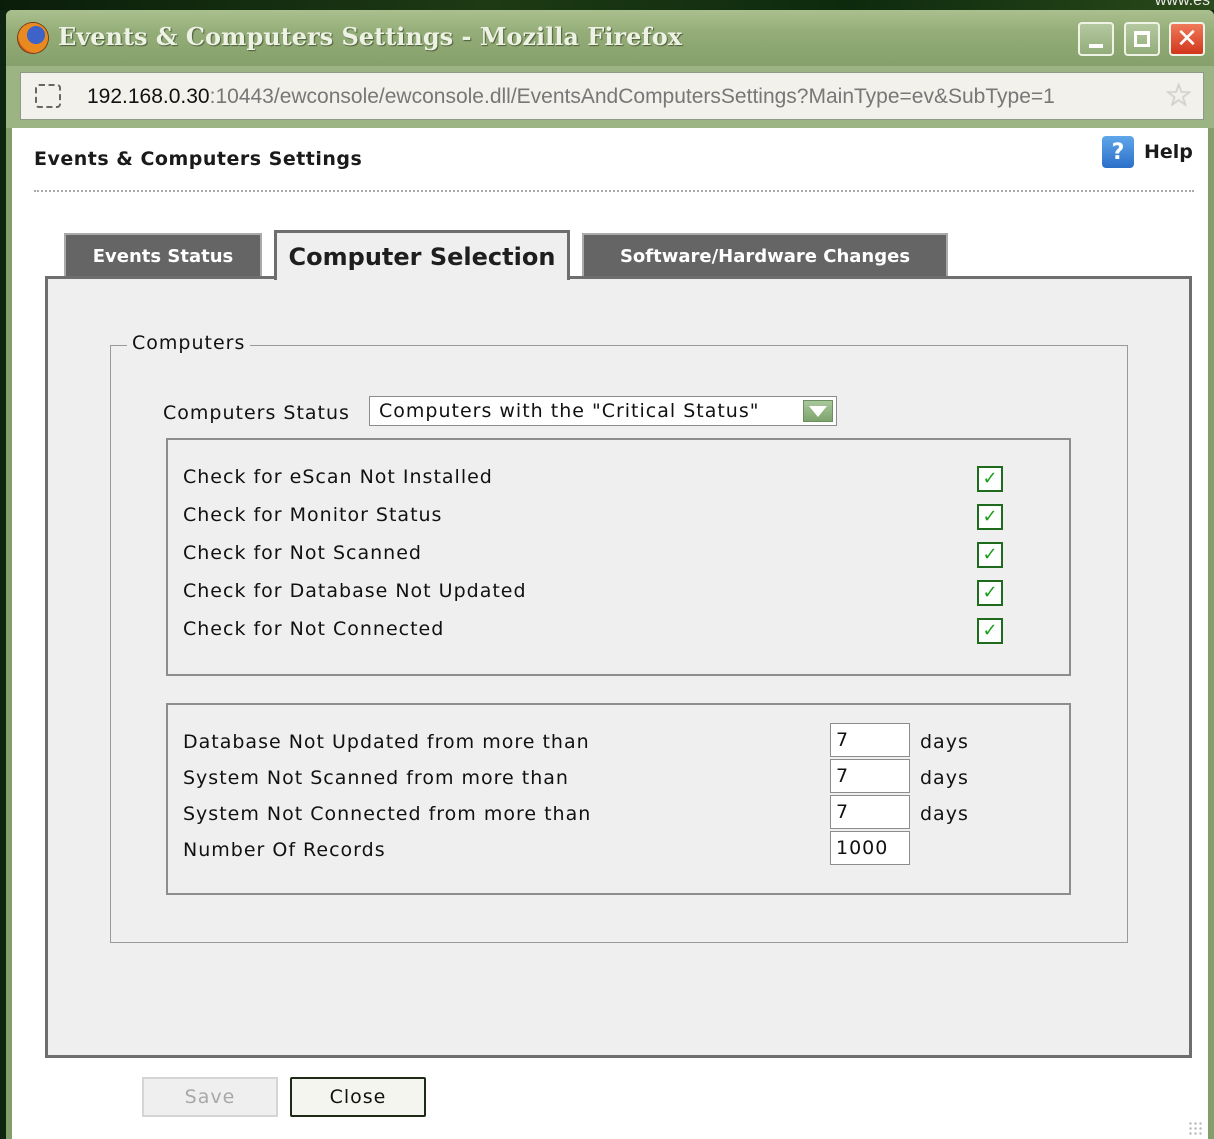  I want to click on close-icon: ✕, so click(1187, 39).